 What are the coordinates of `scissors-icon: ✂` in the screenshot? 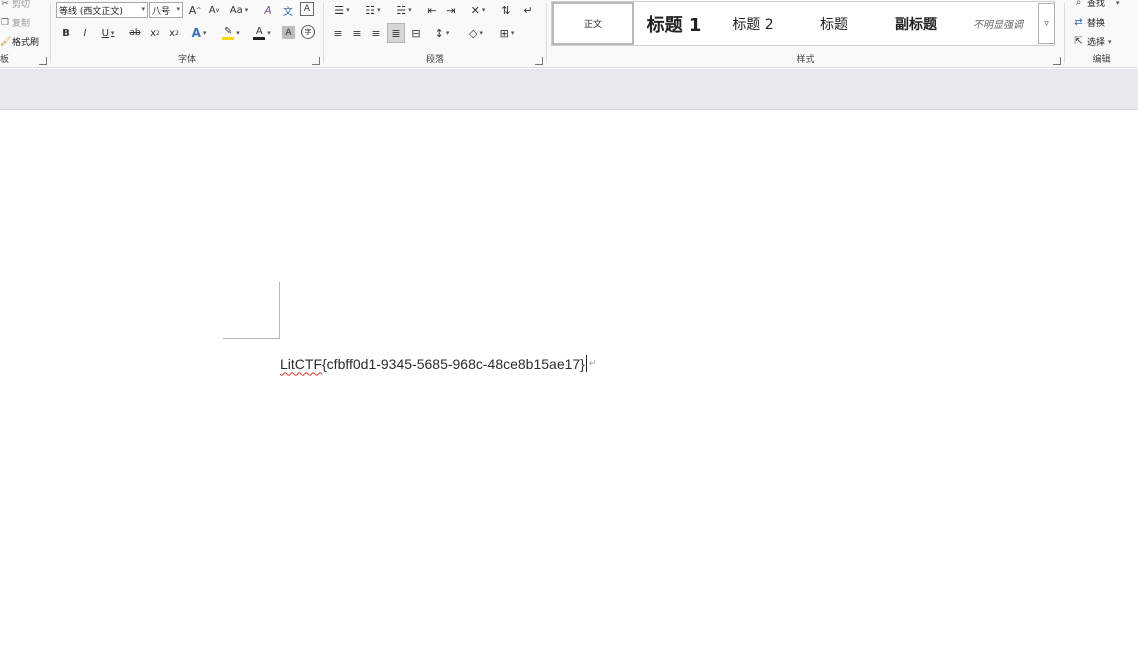 It's located at (5, 4).